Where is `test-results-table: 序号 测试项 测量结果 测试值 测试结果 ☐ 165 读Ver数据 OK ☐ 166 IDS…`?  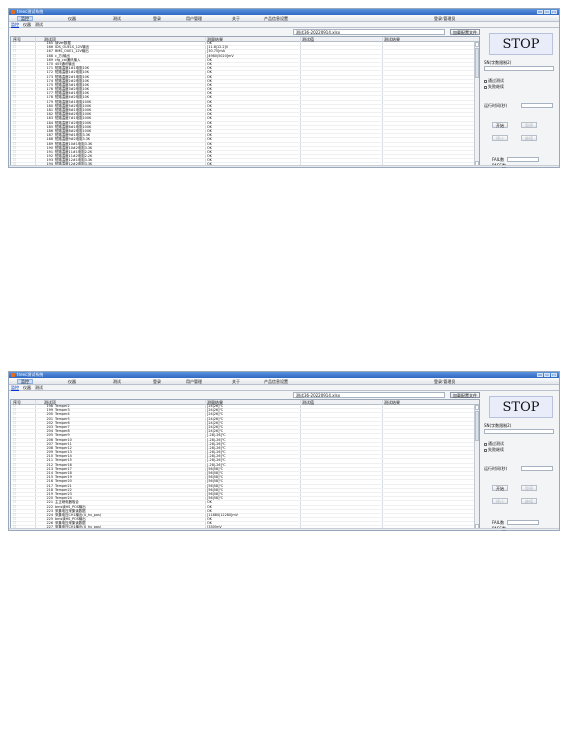
test-results-table: 序号 测试项 测量结果 测试值 测试结果 ☐ 165 读Ver数据 OK ☐ 166 IDS… is located at coordinates (245, 101).